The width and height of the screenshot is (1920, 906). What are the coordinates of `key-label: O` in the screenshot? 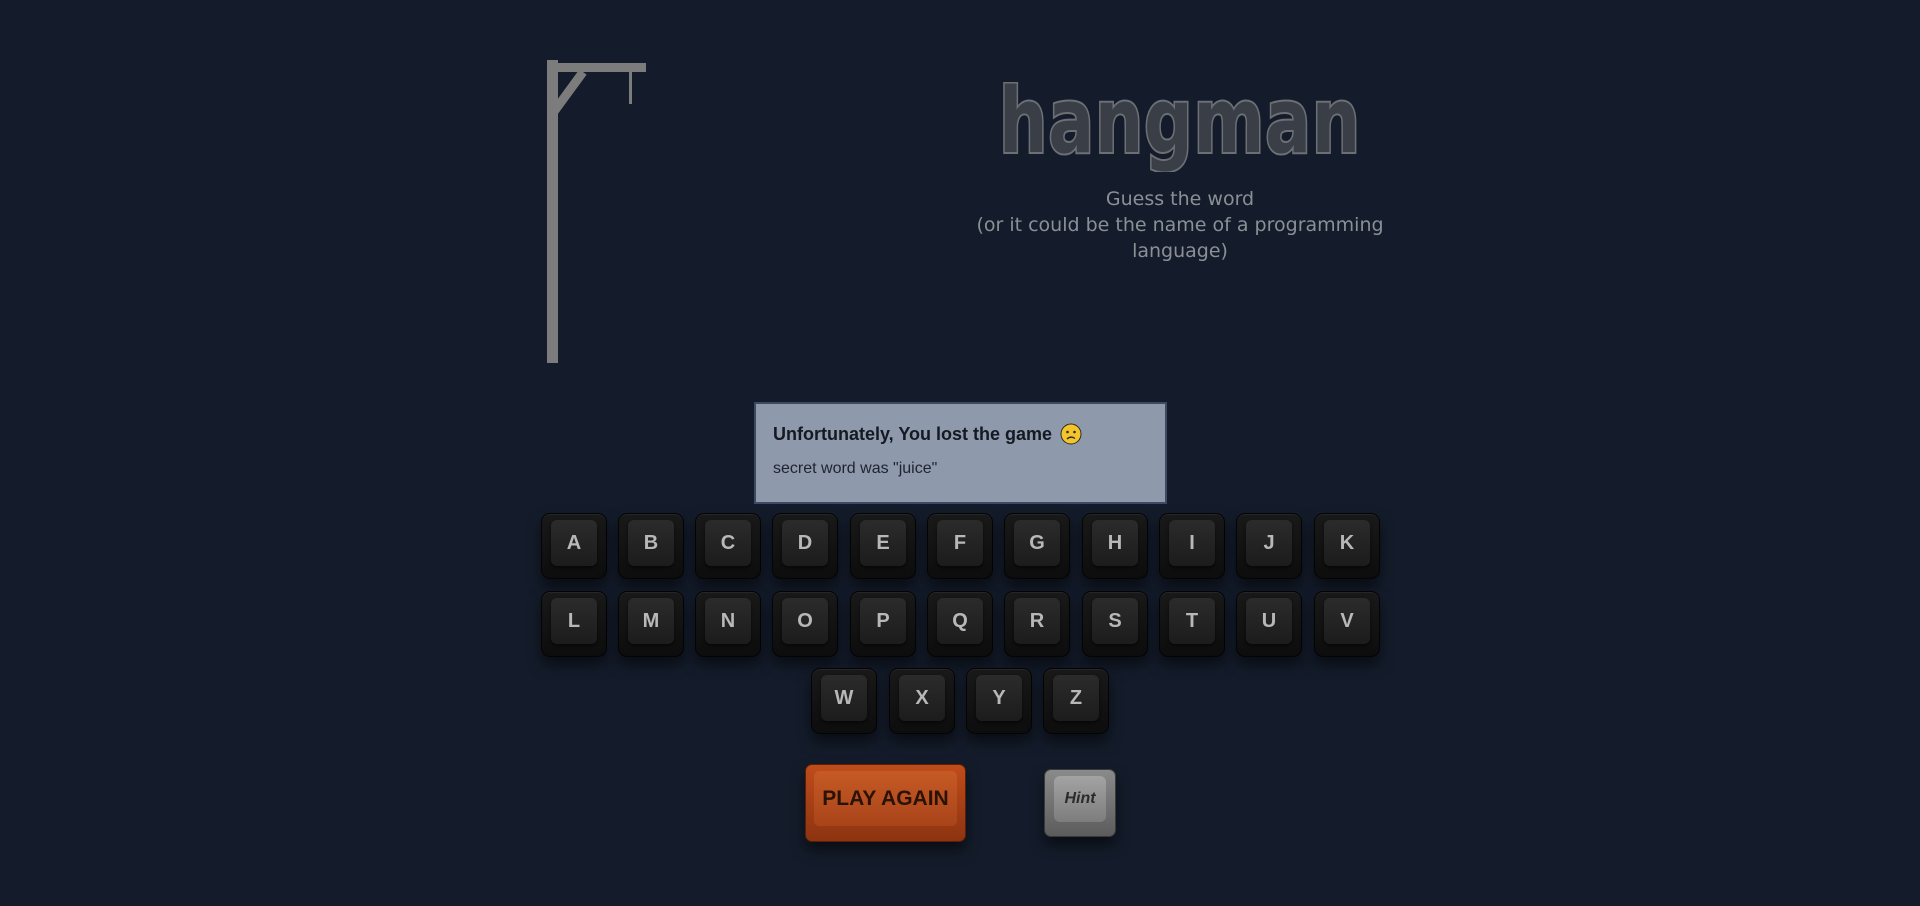 It's located at (805, 621).